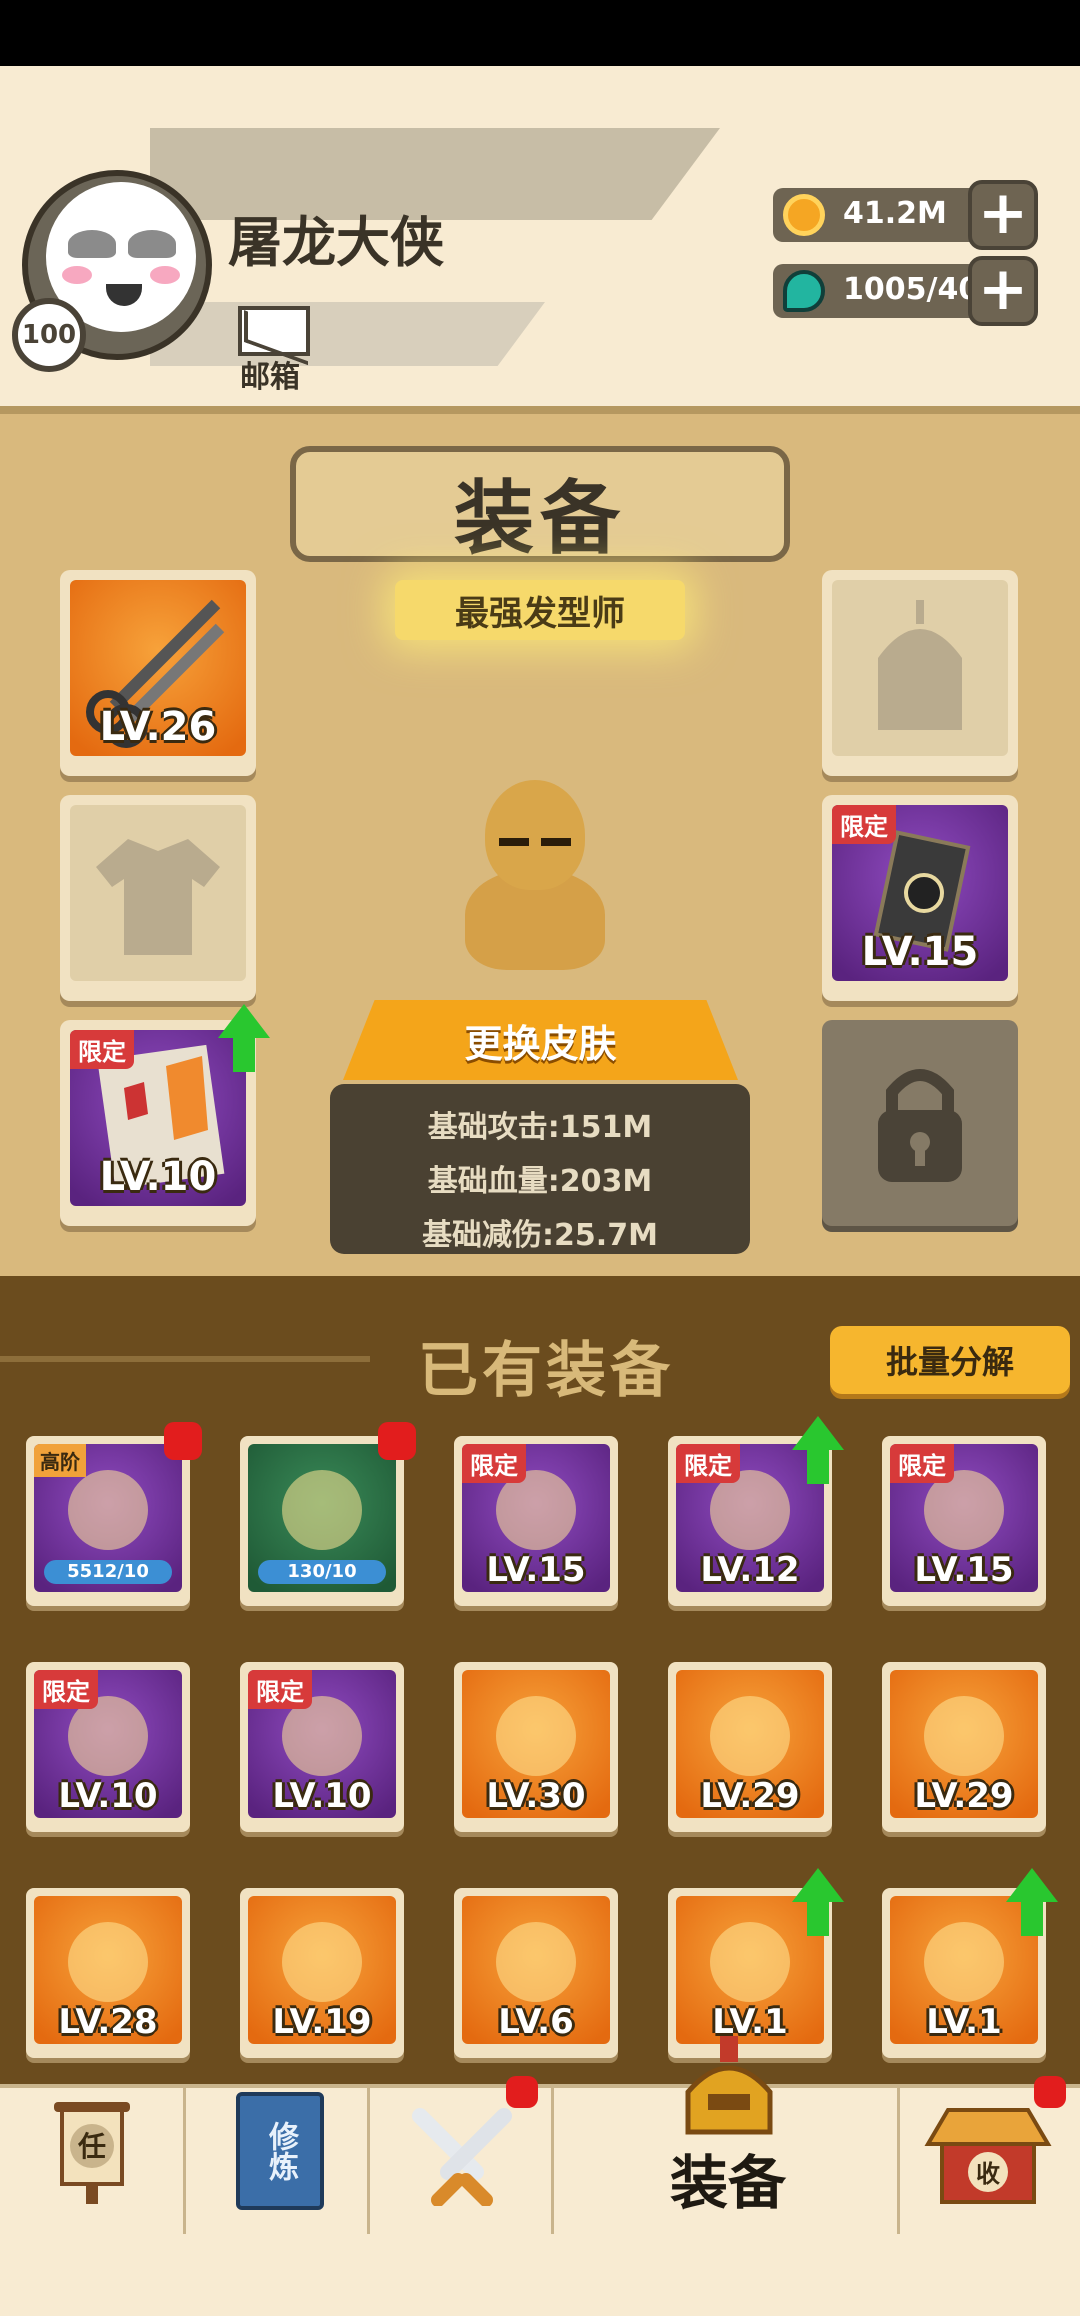 This screenshot has height=2316, width=1080. What do you see at coordinates (964, 1518) in the screenshot?
I see `inventory-item-bg: 限定 LV.15` at bounding box center [964, 1518].